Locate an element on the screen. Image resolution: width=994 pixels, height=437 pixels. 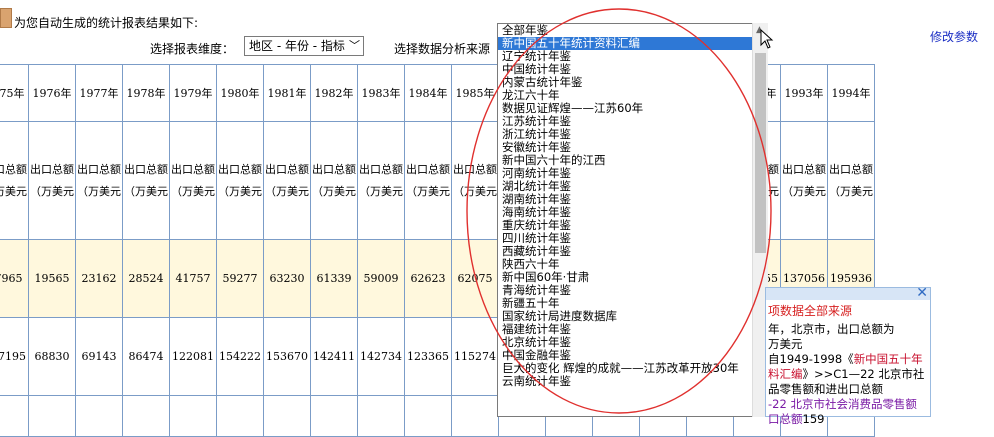
report-icon is located at coordinates (6, 18).